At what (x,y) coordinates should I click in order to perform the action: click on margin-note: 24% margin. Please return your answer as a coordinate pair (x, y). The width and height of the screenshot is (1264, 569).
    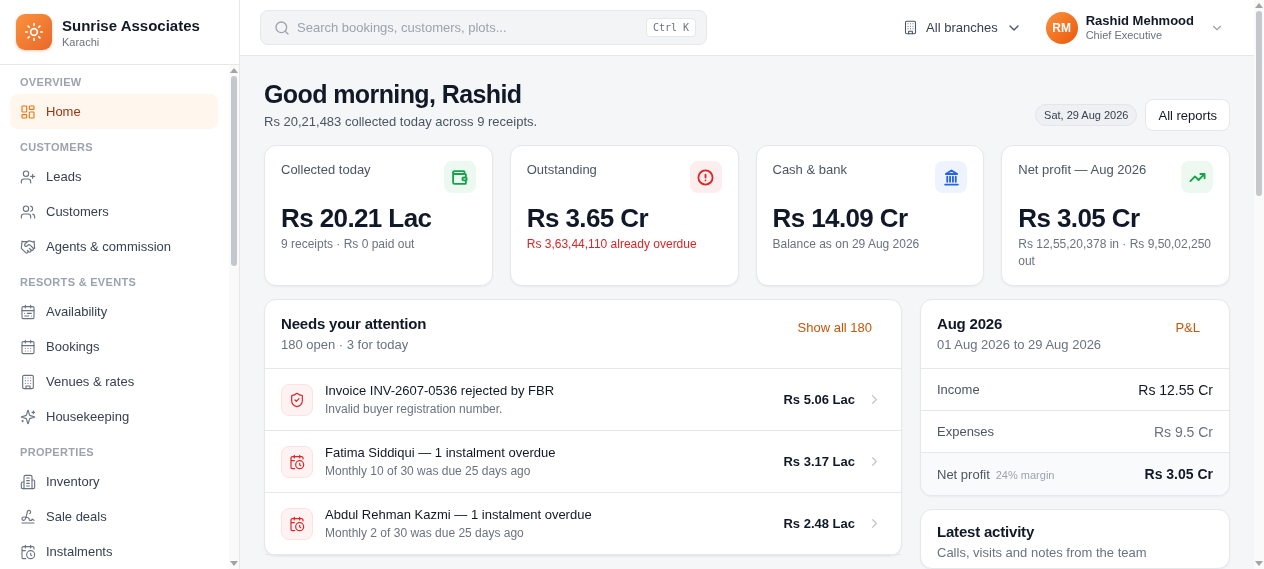
    Looking at the image, I should click on (1025, 474).